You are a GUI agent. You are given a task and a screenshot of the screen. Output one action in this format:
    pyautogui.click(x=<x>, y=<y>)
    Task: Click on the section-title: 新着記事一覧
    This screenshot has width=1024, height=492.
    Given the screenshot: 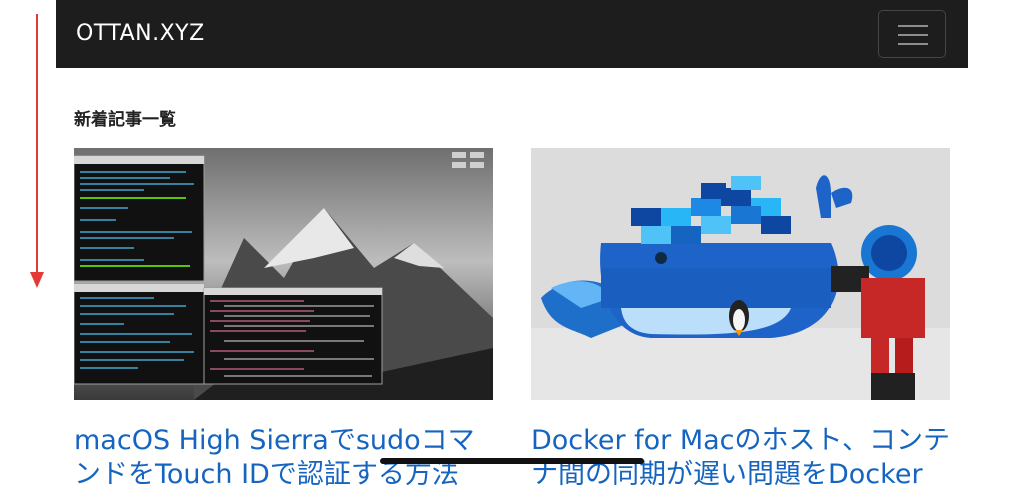 What is the action you would take?
    pyautogui.click(x=125, y=120)
    